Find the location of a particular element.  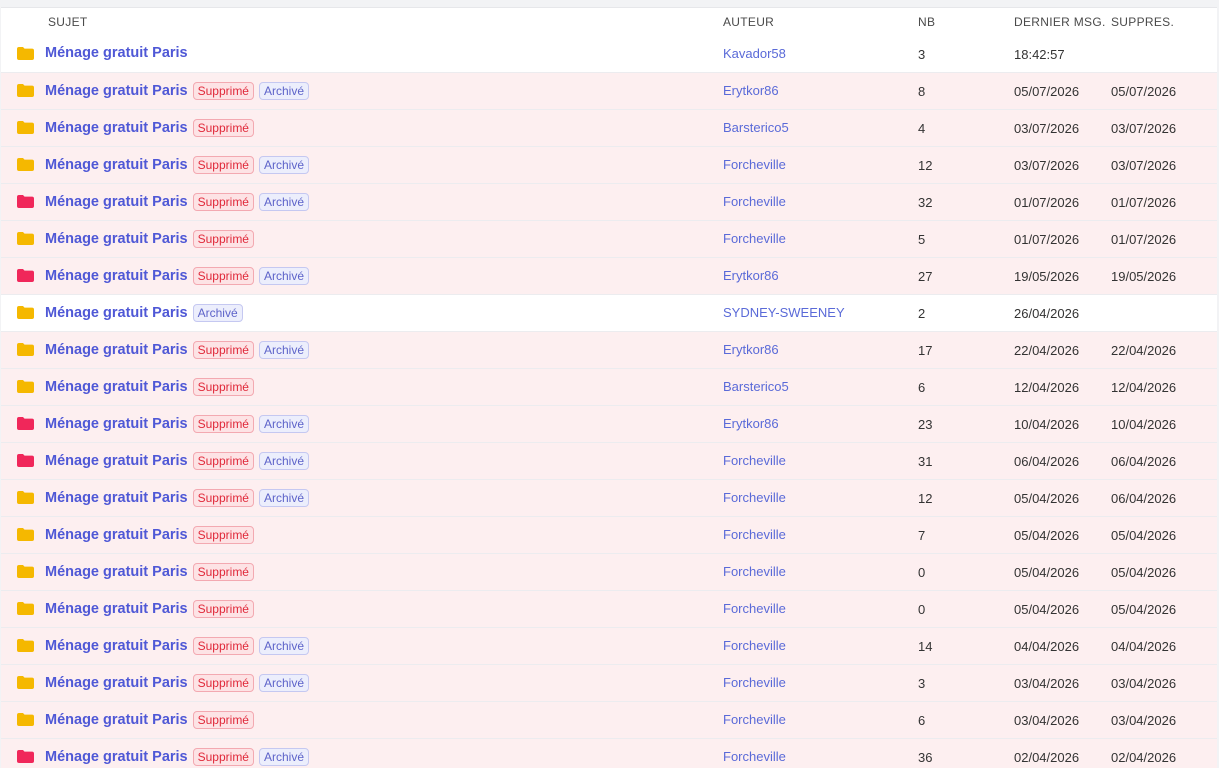

header-subject: SUJET is located at coordinates (68, 22).